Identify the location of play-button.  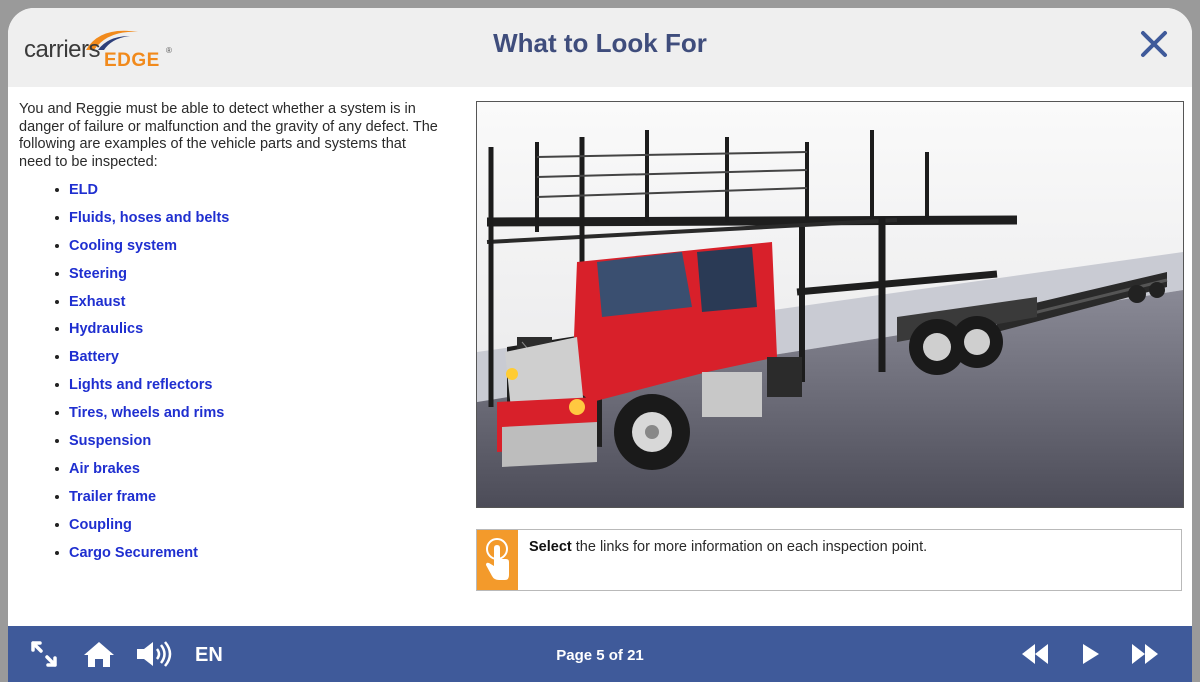
(1091, 656).